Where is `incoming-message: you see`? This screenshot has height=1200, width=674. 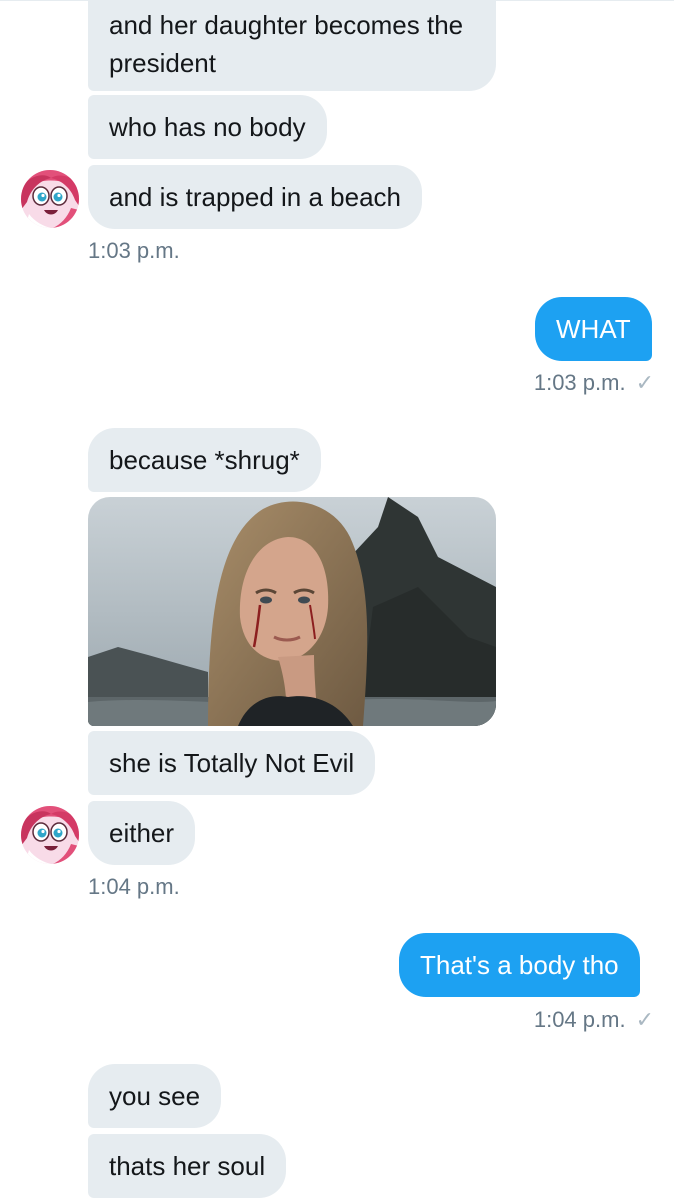
incoming-message: you see is located at coordinates (155, 1096).